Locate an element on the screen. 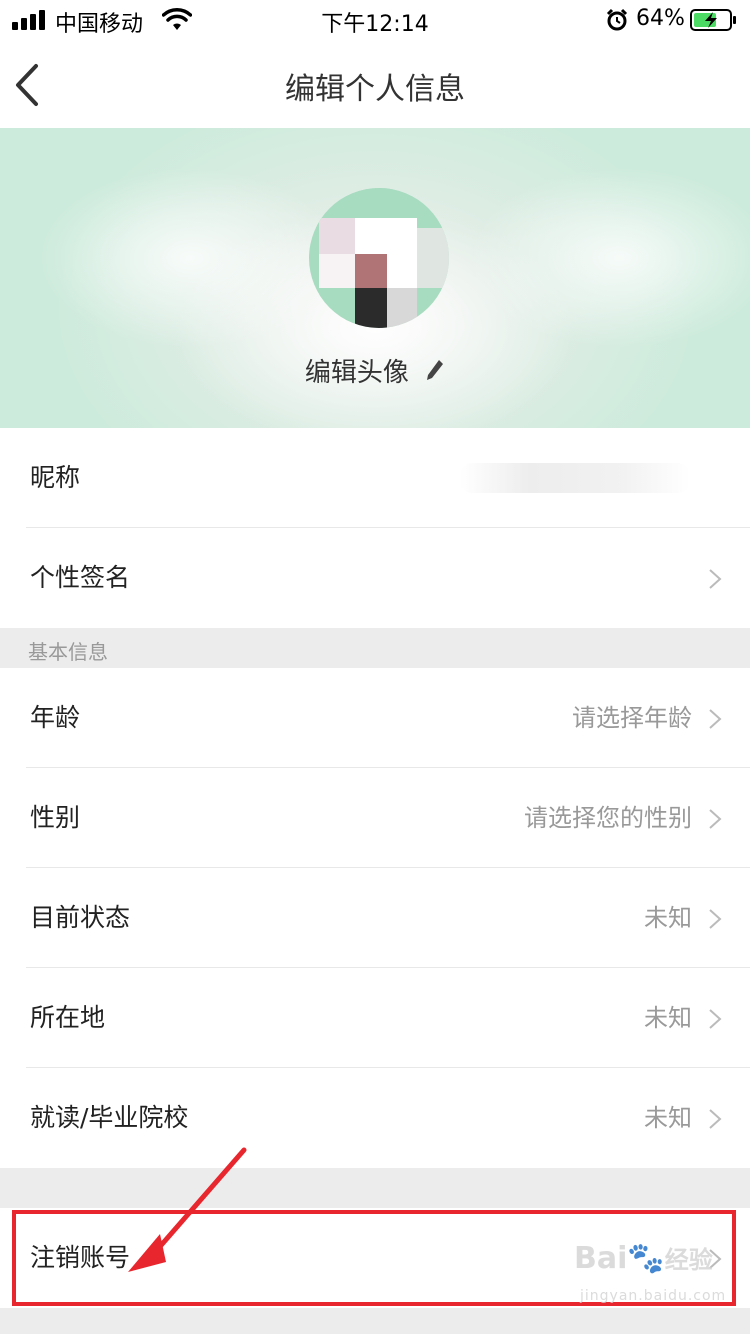 The width and height of the screenshot is (750, 1334). gender-row: 性别 请选择您的性别 is located at coordinates (375, 818).